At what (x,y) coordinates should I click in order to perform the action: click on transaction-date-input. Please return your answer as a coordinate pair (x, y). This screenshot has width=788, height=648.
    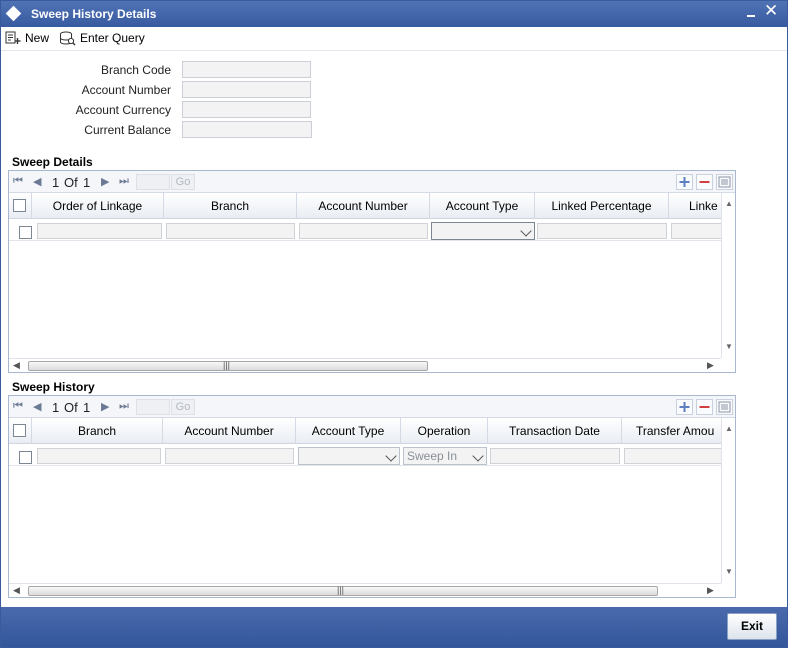
    Looking at the image, I should click on (555, 456).